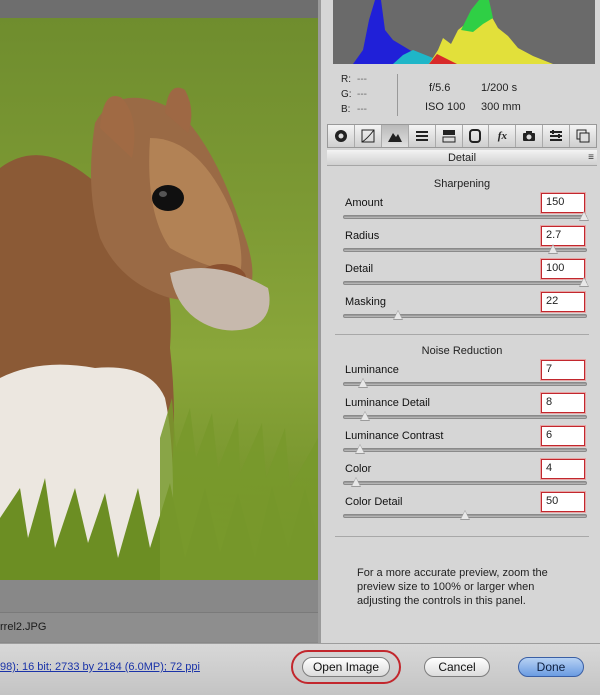  I want to click on tone-curve-icon, so click(368, 136).